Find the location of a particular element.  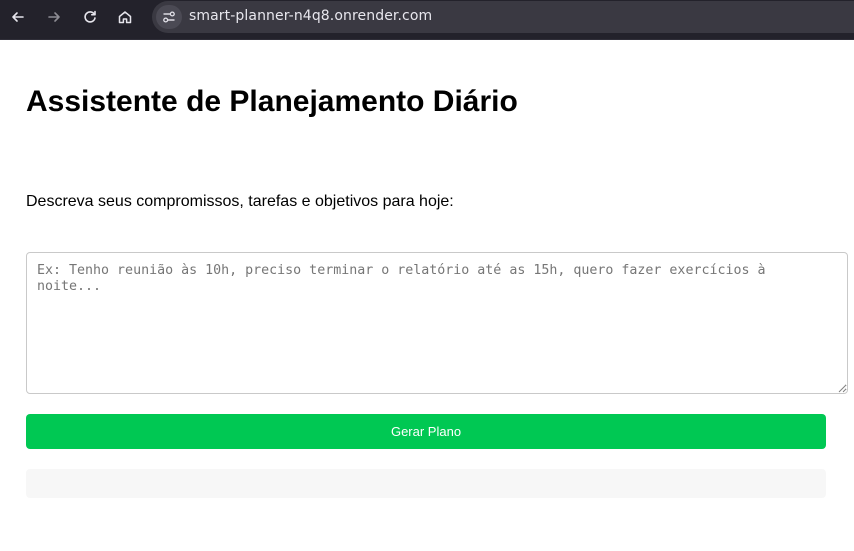

arrow-right-icon is located at coordinates (54, 17).